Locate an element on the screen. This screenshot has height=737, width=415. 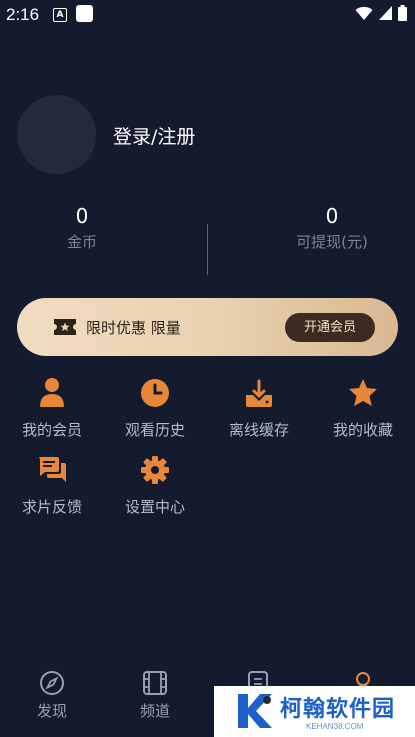
withdrawable-label: 可提现(元) is located at coordinates (332, 242).